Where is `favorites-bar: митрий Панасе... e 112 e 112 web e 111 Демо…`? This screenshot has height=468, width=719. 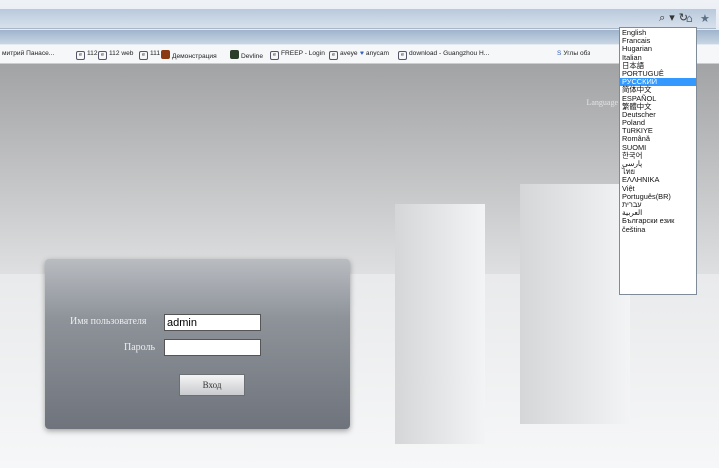
favorites-bar: митрий Панасе... e 112 e 112 web e 111 Демо… is located at coordinates (359, 54).